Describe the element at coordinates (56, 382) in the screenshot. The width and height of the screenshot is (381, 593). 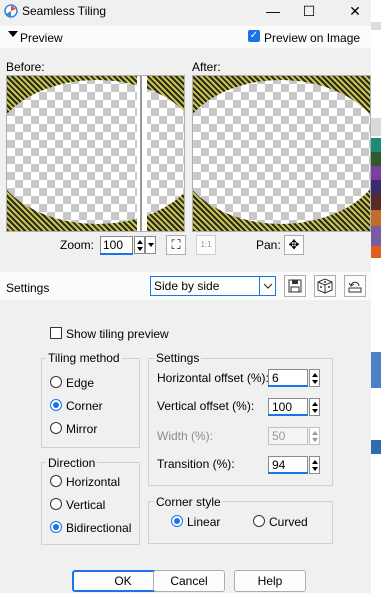
I see `tiling-edge-radio` at that location.